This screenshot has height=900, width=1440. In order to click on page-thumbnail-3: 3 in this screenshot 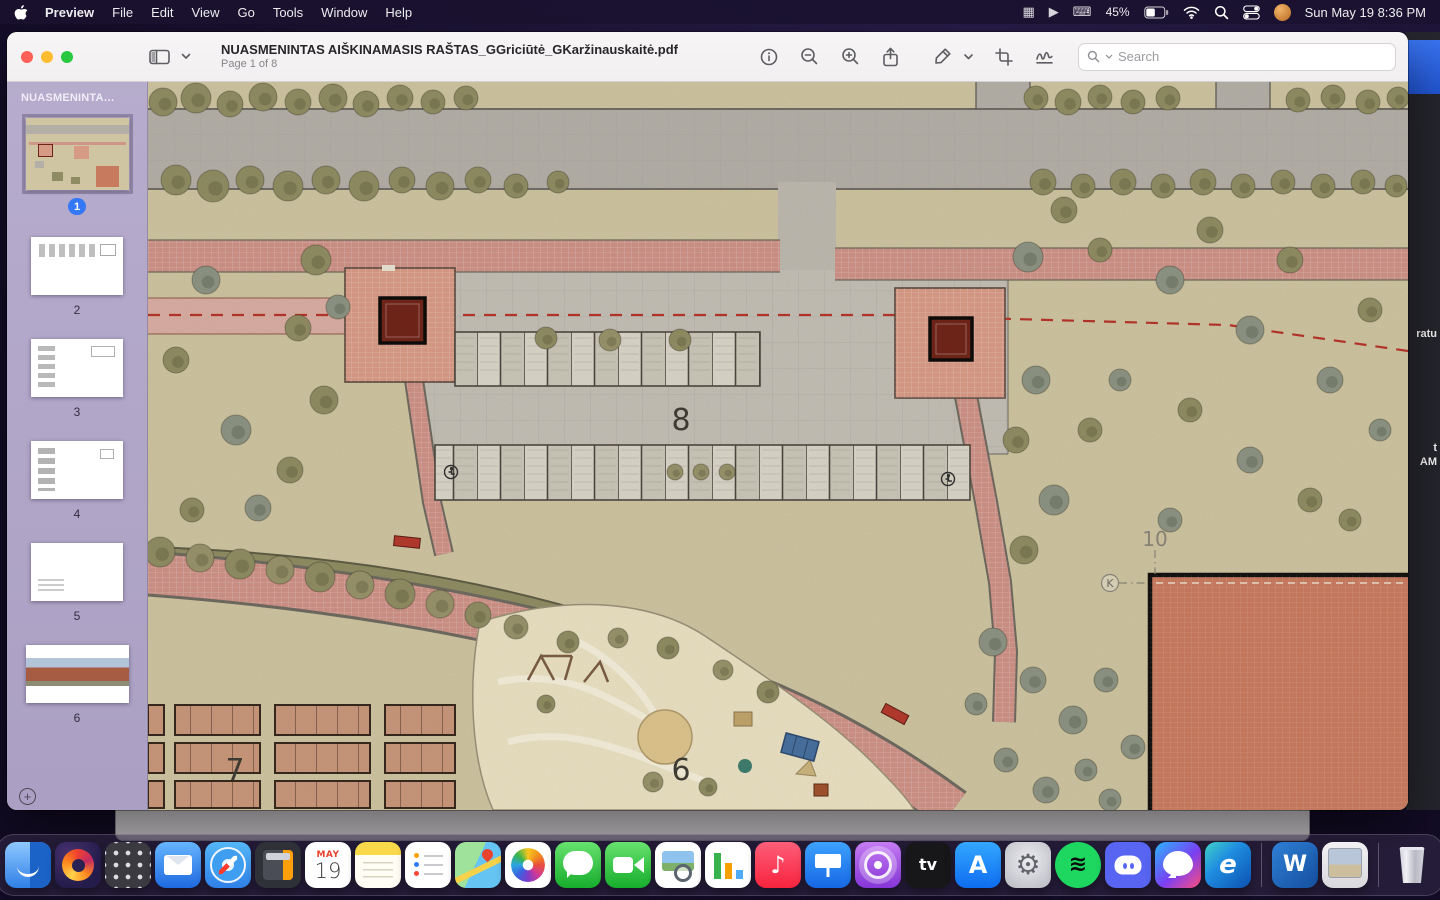, I will do `click(77, 379)`.